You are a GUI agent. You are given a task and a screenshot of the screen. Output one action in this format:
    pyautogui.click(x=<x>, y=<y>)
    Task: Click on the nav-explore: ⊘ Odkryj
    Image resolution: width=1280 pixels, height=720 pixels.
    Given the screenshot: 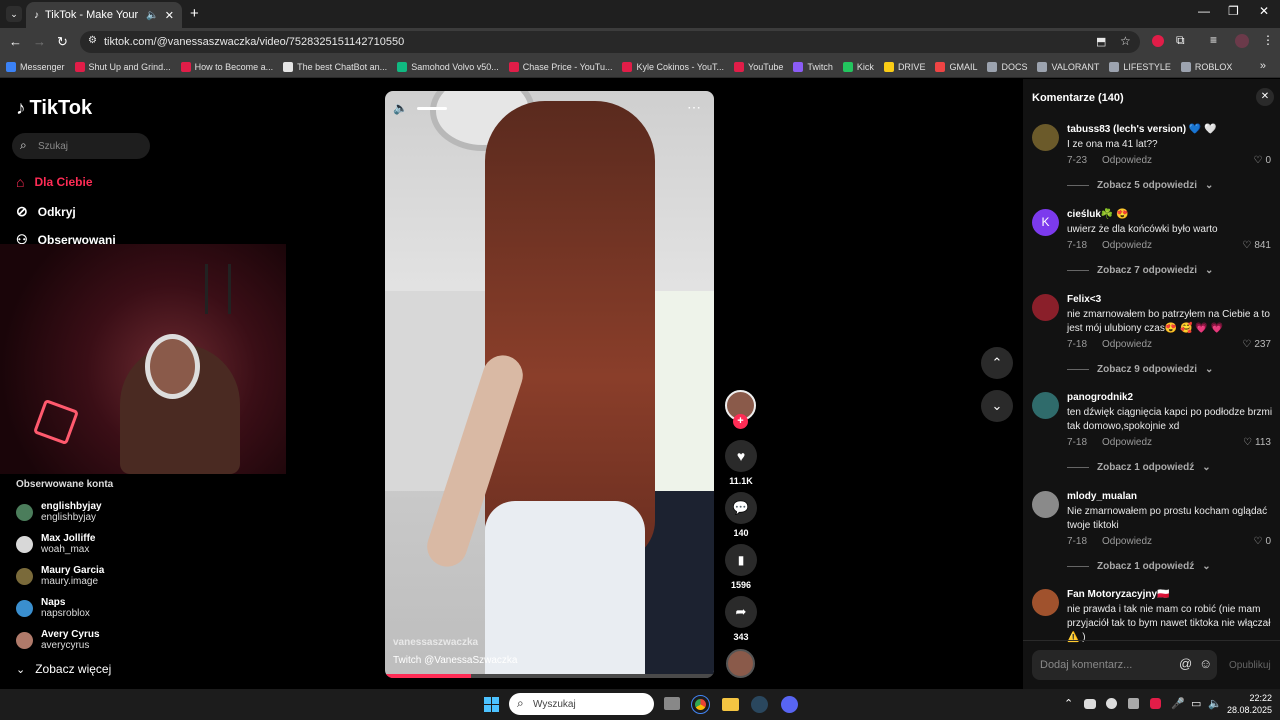 What is the action you would take?
    pyautogui.click(x=46, y=211)
    